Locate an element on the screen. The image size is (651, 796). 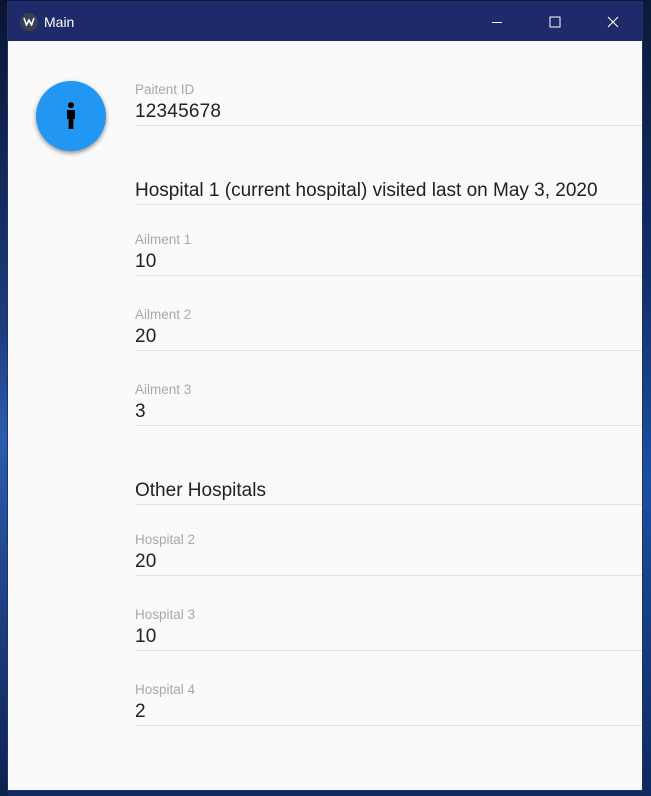
hospital-2-value: 20 is located at coordinates (146, 561).